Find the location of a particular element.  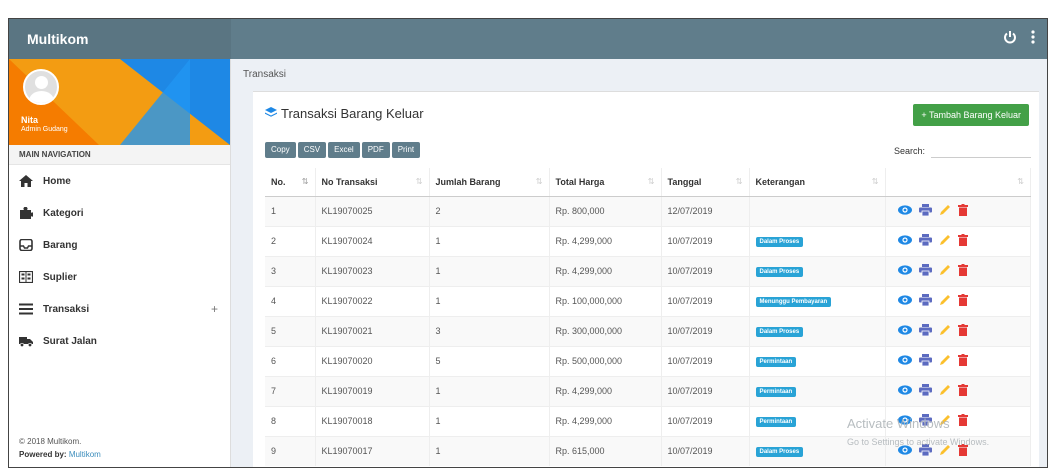

cell-no-transaksi: KL19070020 is located at coordinates (372, 360).